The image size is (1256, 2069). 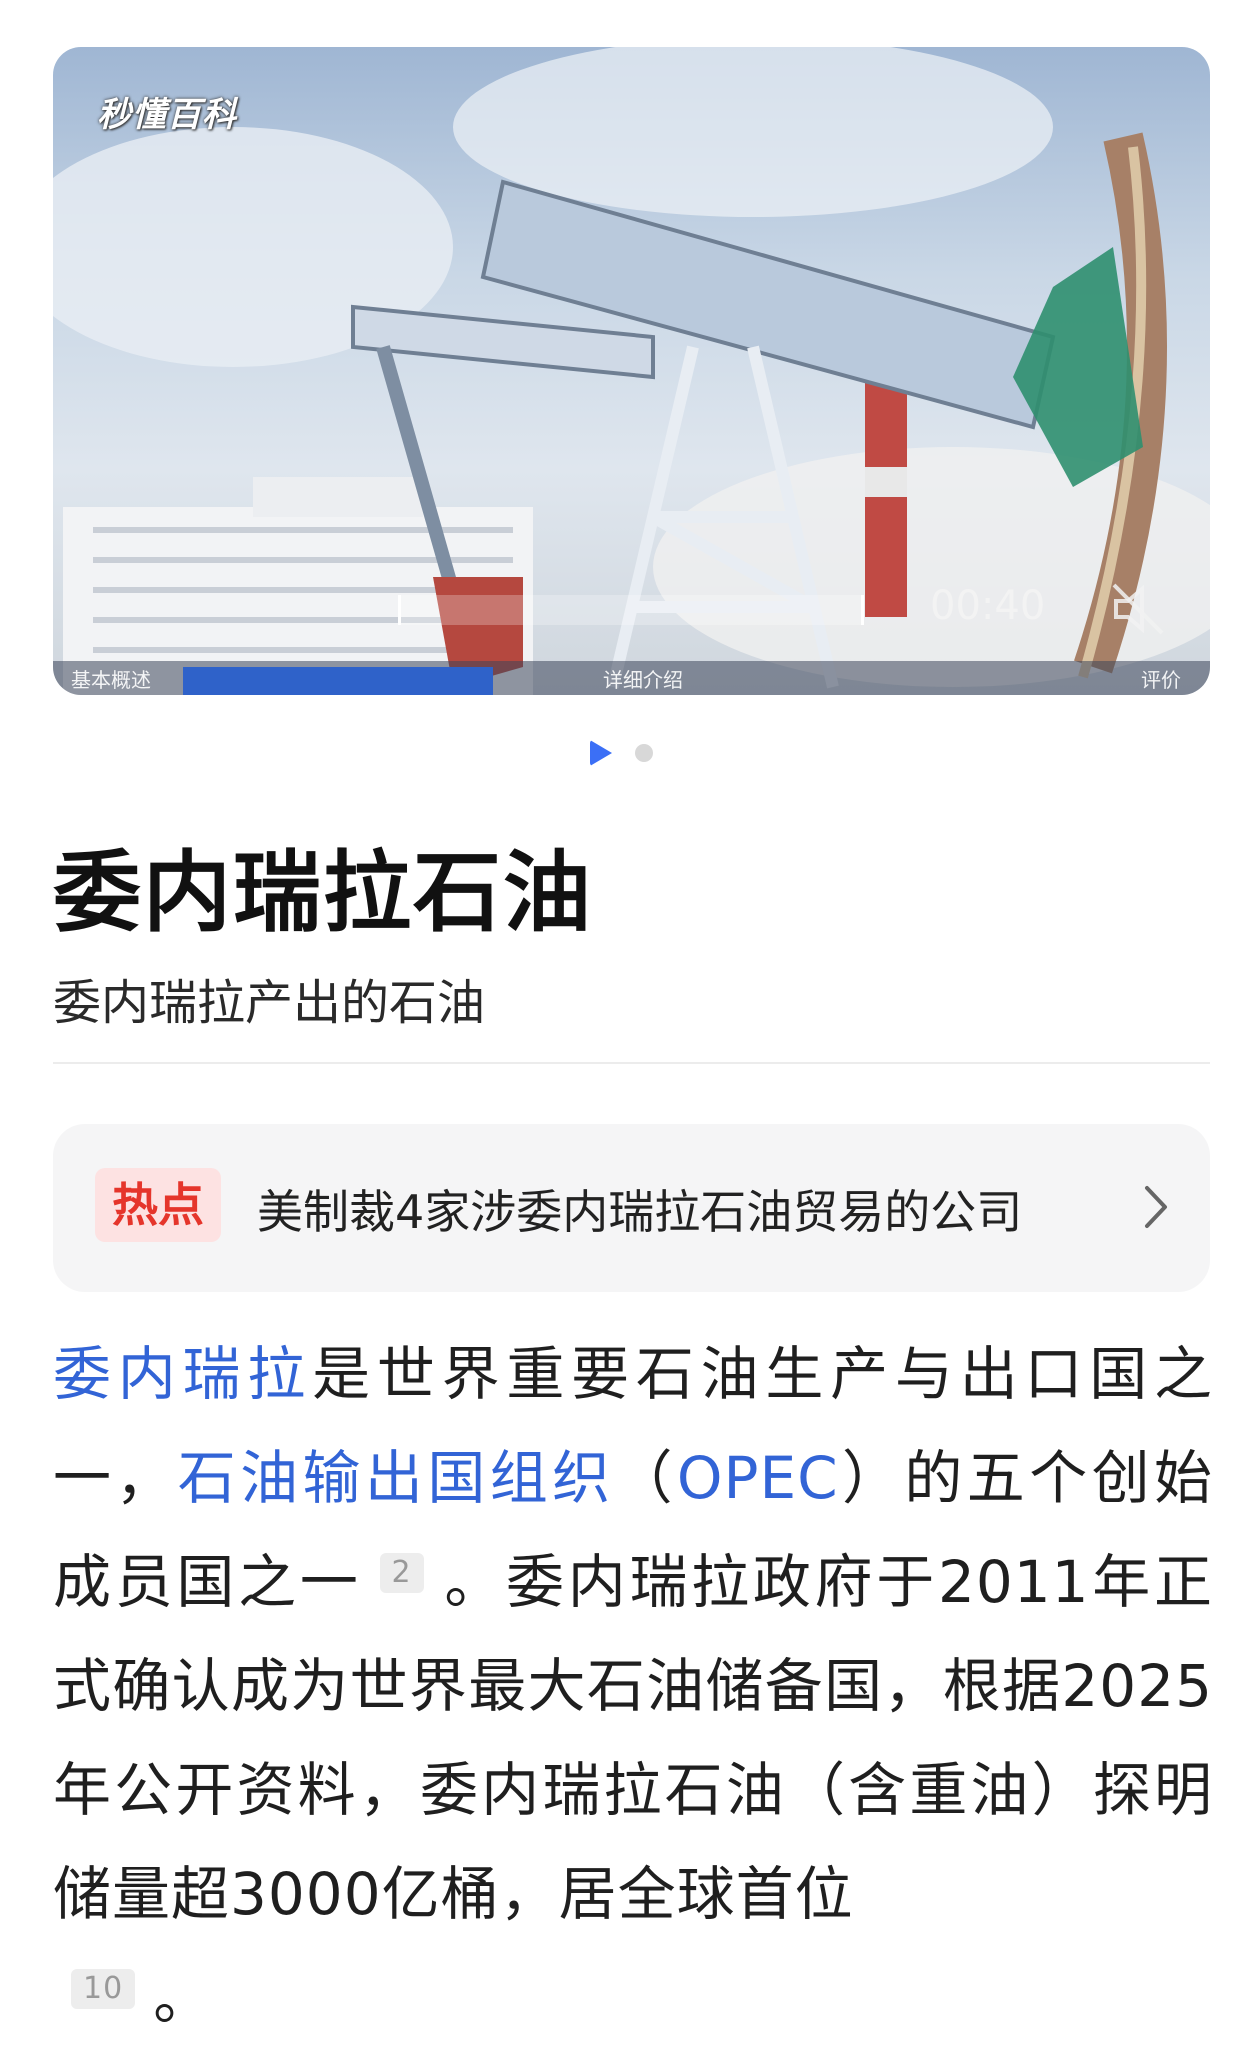 What do you see at coordinates (644, 753) in the screenshot?
I see `carousel-dot` at bounding box center [644, 753].